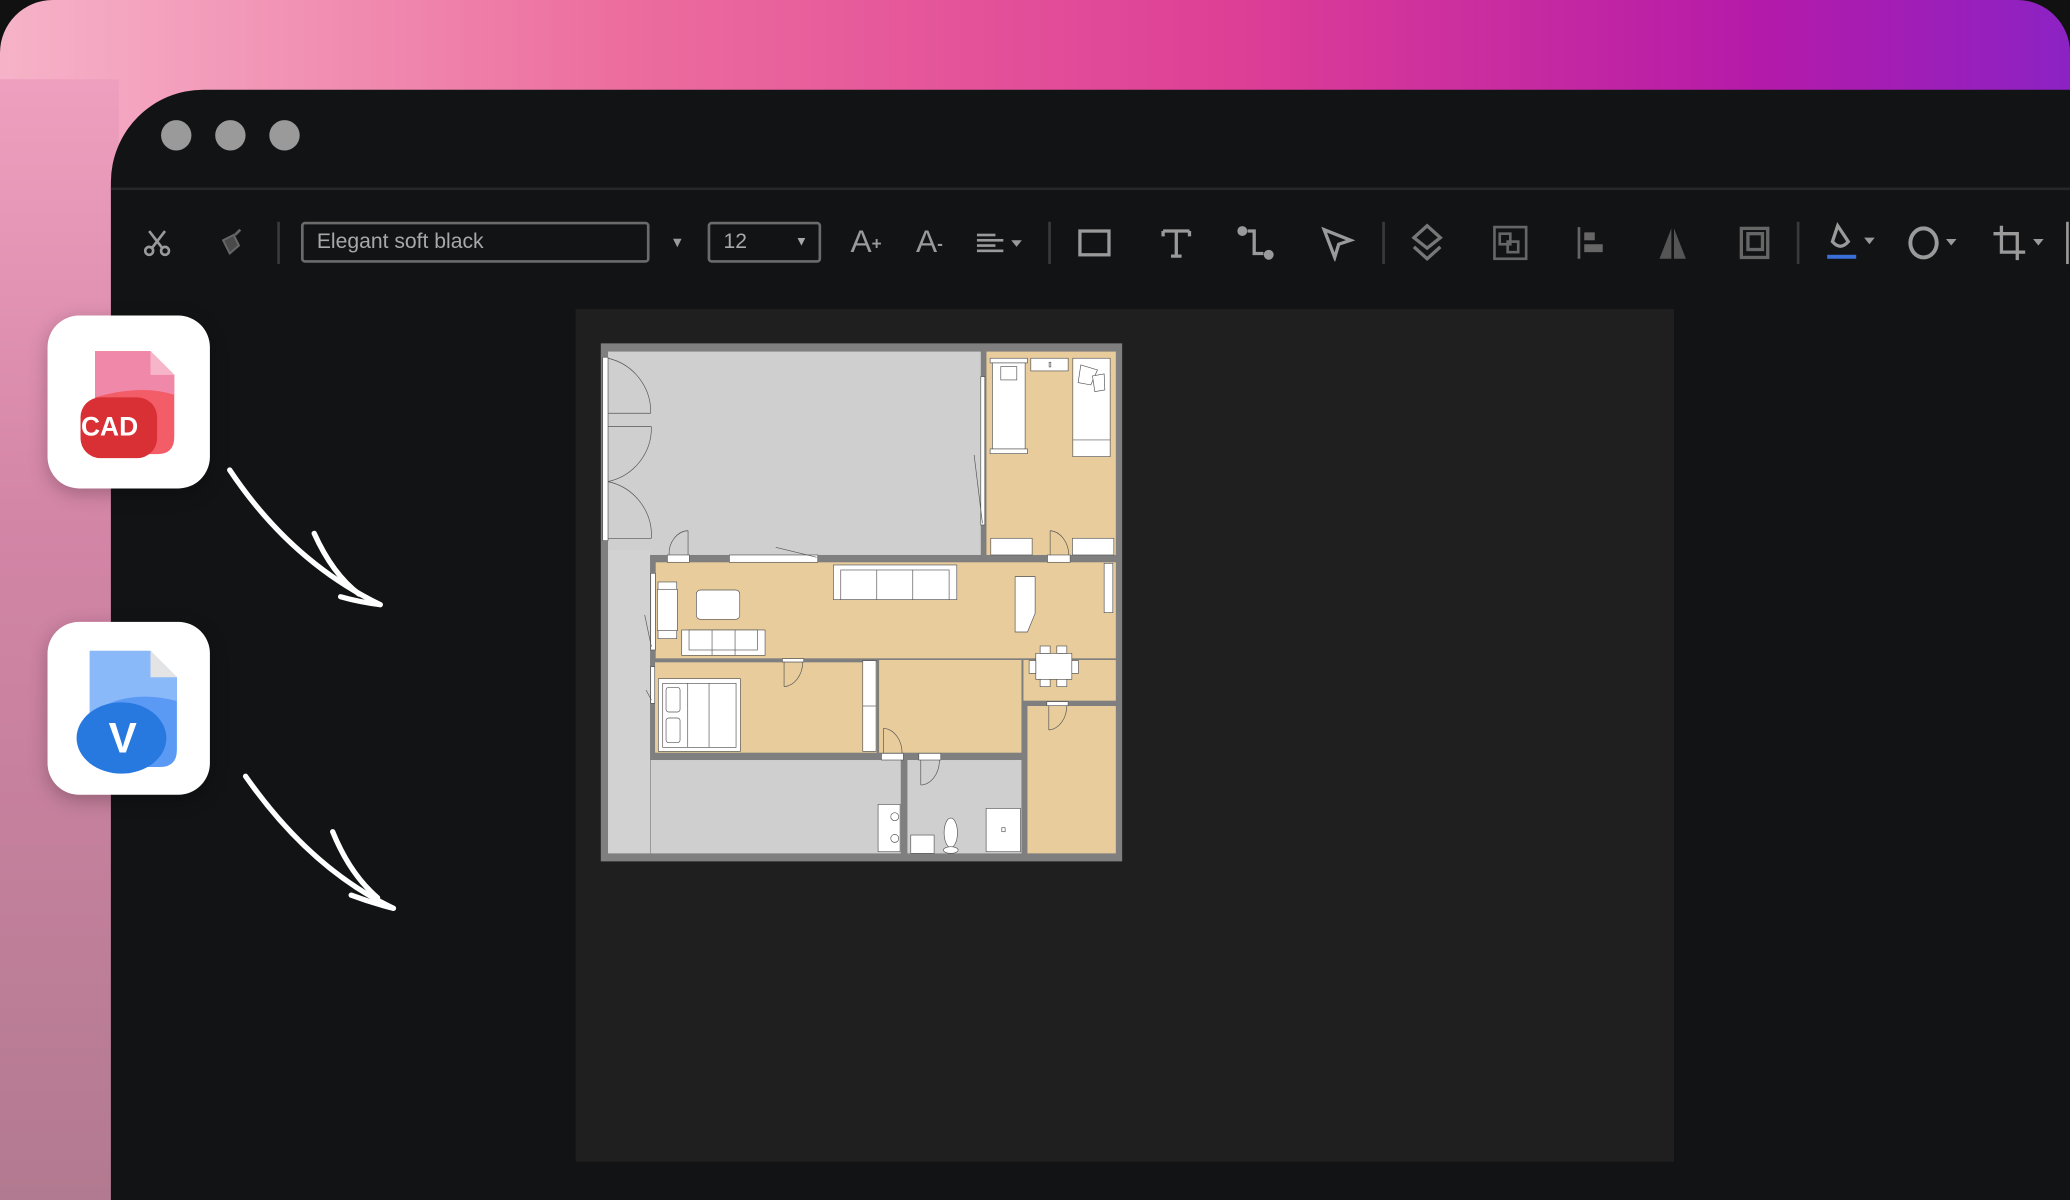  Describe the element at coordinates (1000, 243) in the screenshot. I see `align-icon` at that location.